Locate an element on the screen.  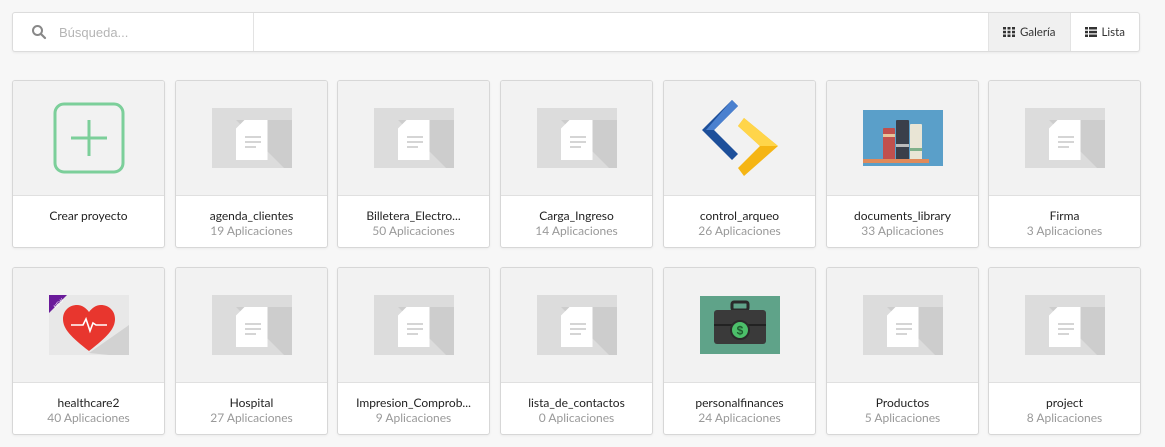
search-box is located at coordinates (133, 32).